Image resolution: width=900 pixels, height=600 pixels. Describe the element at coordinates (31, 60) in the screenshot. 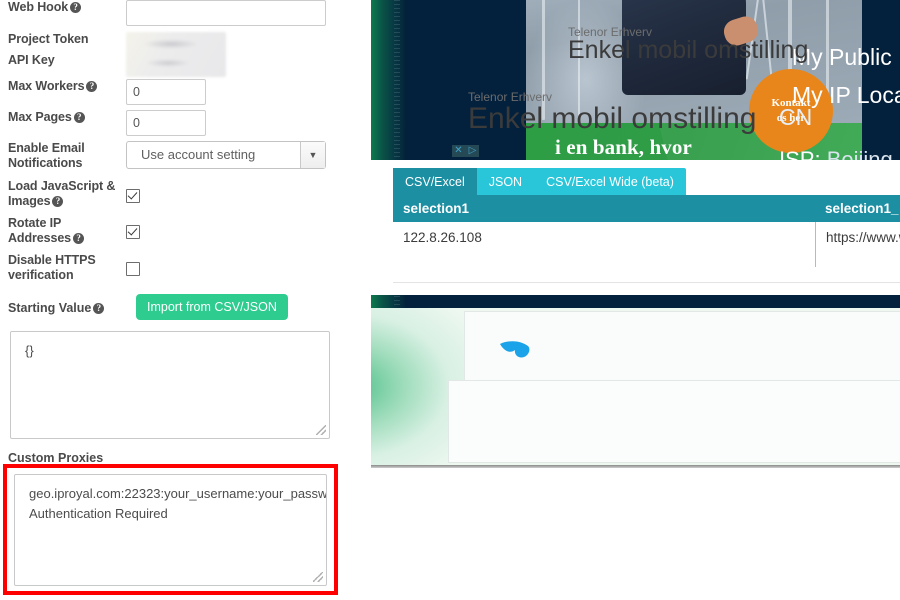

I see `label-api-key: API Key` at that location.